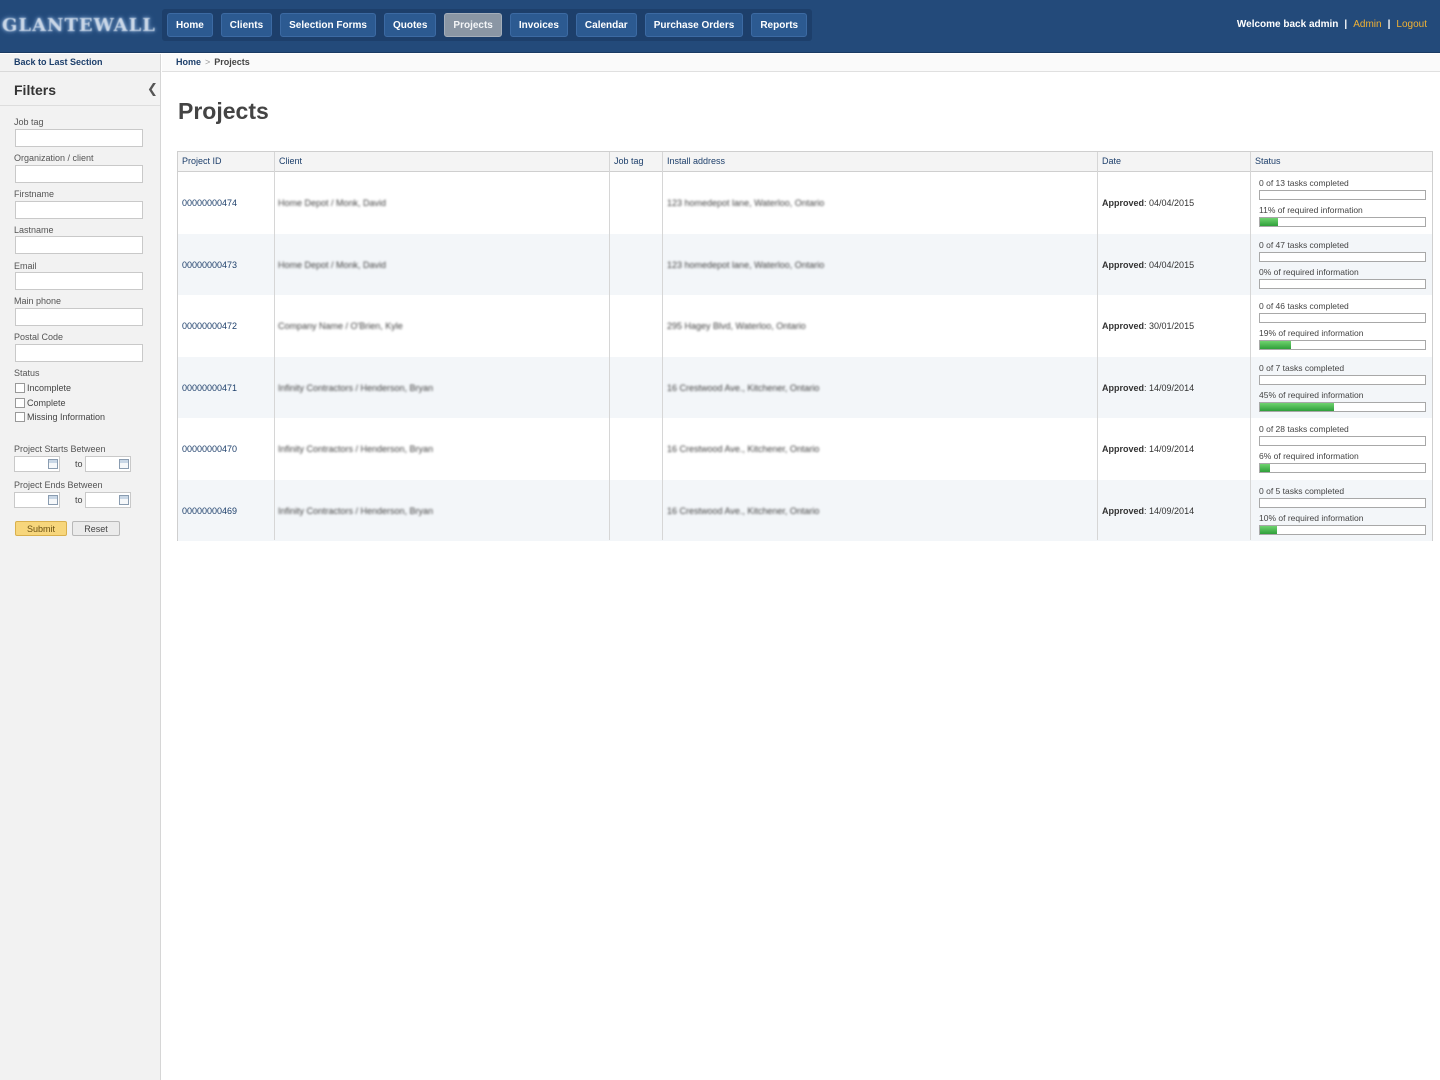 The height and width of the screenshot is (1080, 1440). I want to click on col-header-install-address: Install address, so click(696, 161).